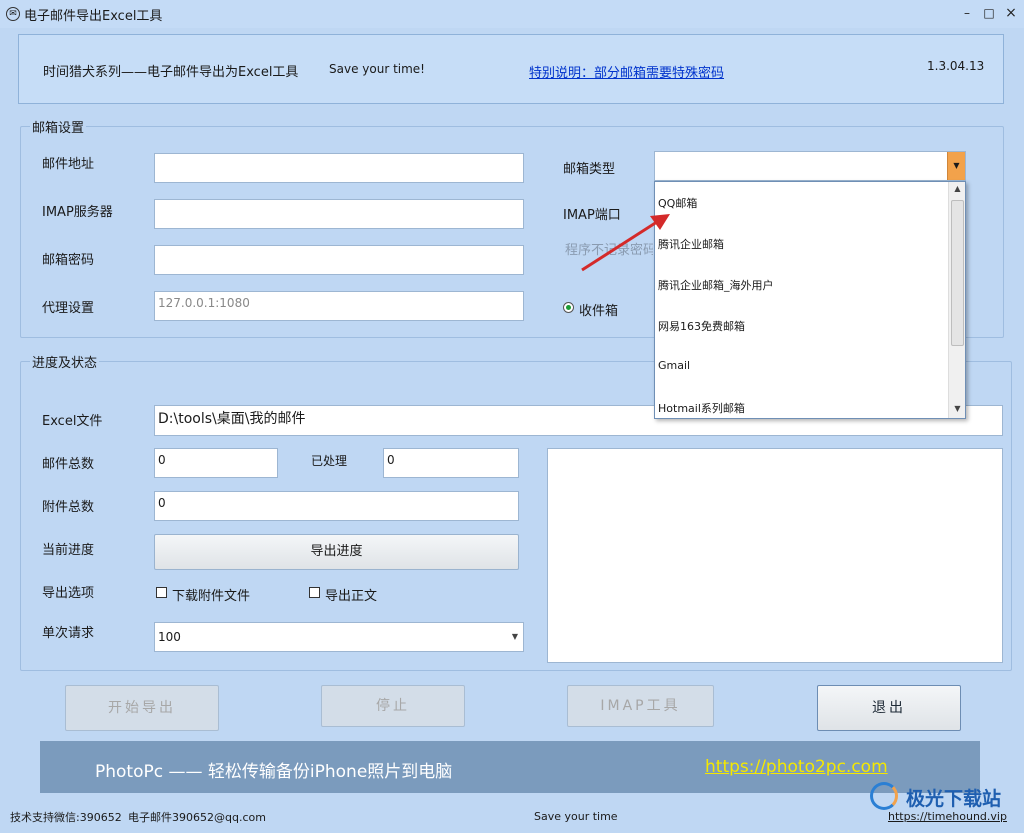  What do you see at coordinates (802, 285) in the screenshot?
I see `dropdown-option-tencent-enterprise-overseas: 腾讯企业邮箱_海外用户` at bounding box center [802, 285].